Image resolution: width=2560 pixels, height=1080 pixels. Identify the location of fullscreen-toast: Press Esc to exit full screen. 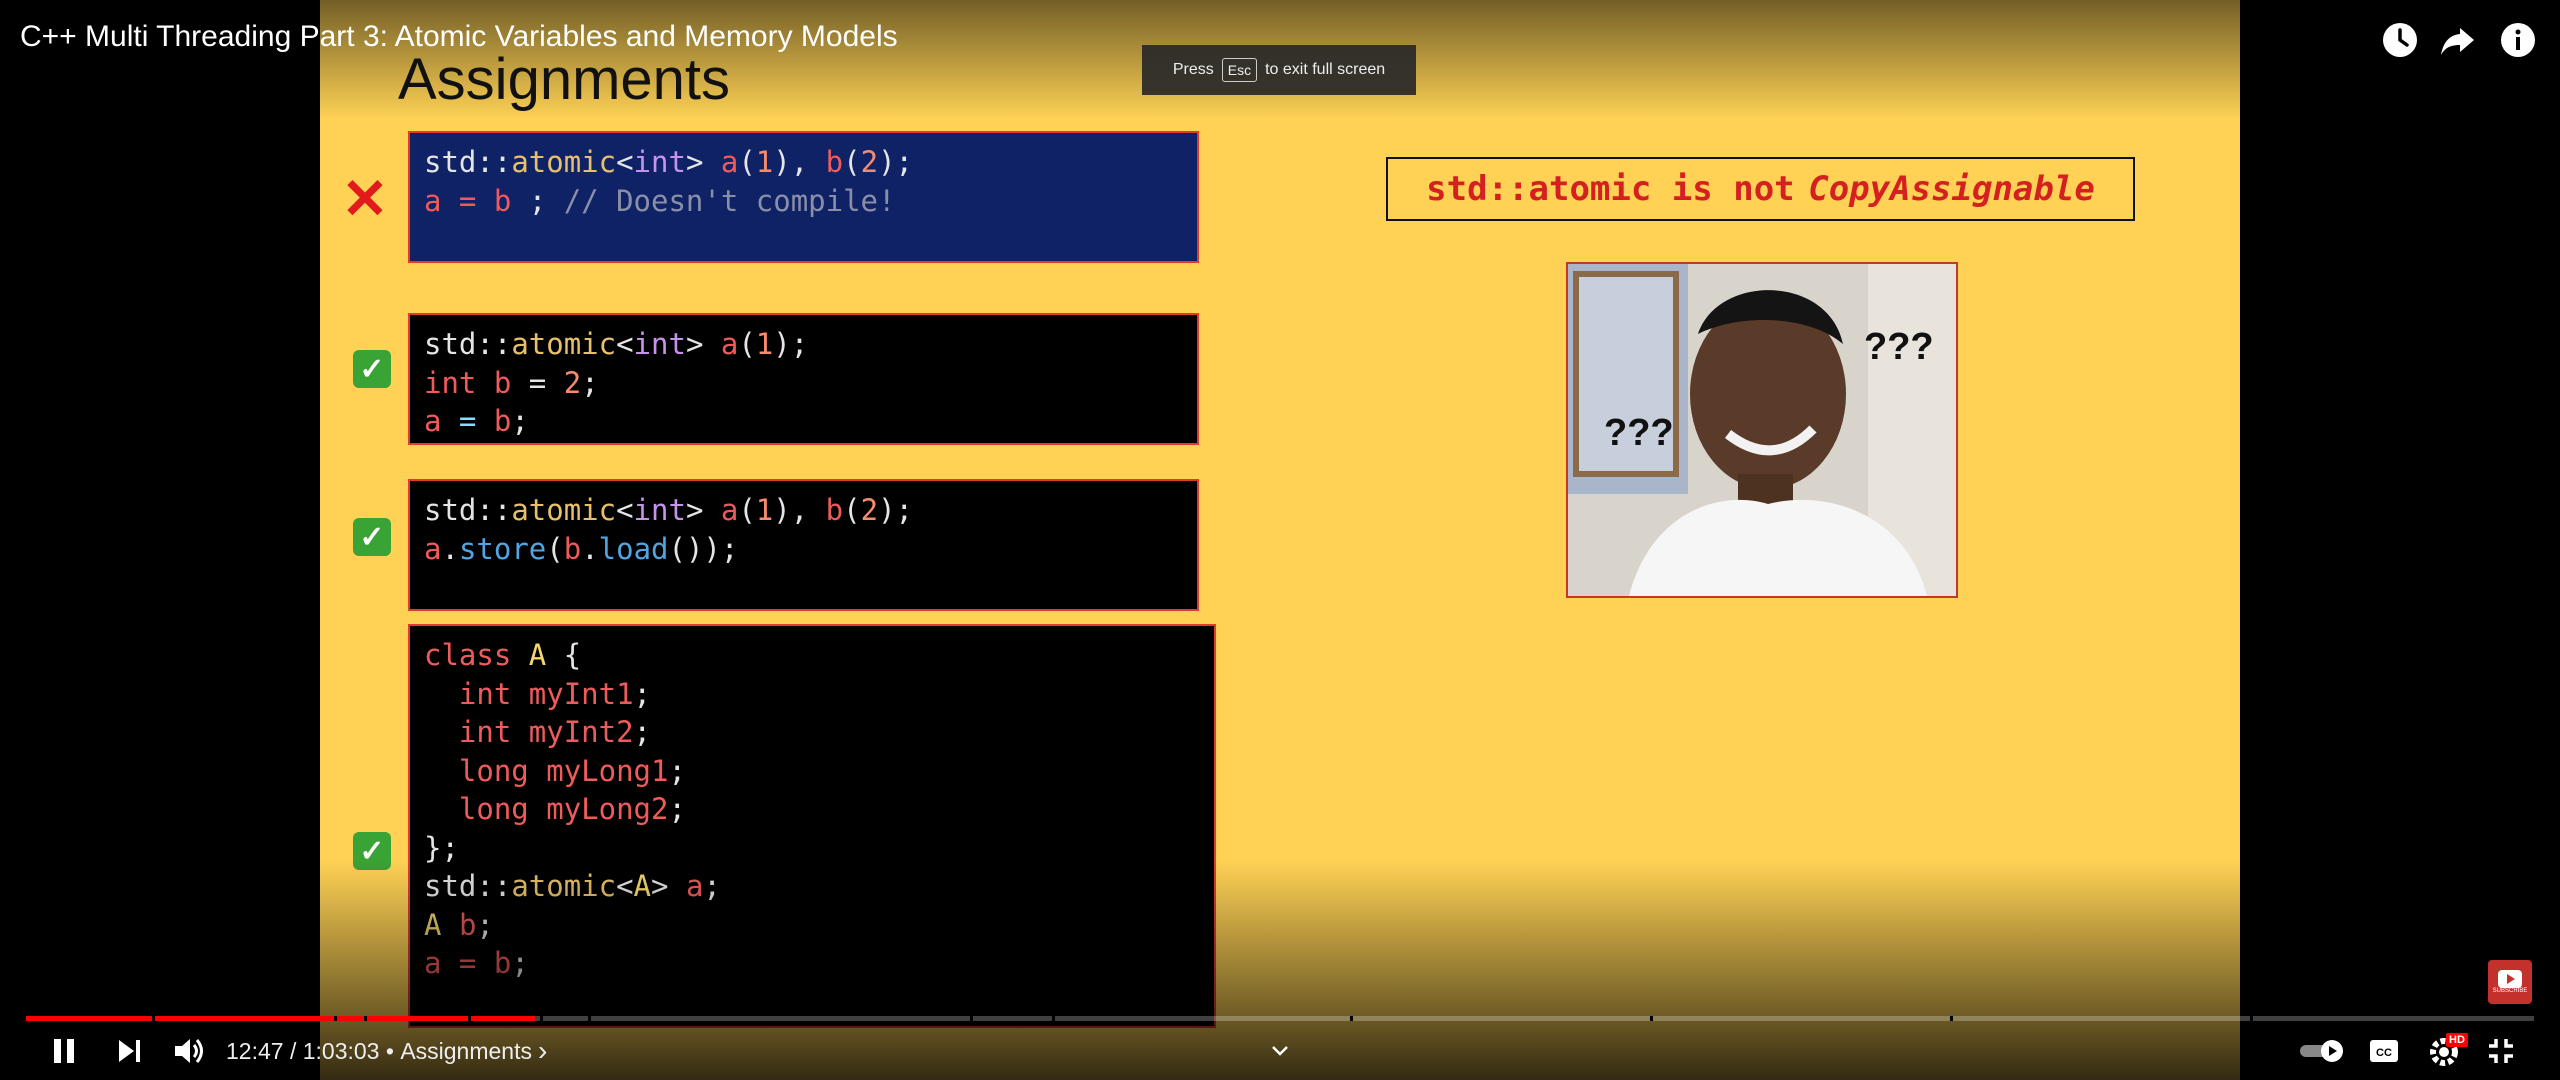
(1279, 70).